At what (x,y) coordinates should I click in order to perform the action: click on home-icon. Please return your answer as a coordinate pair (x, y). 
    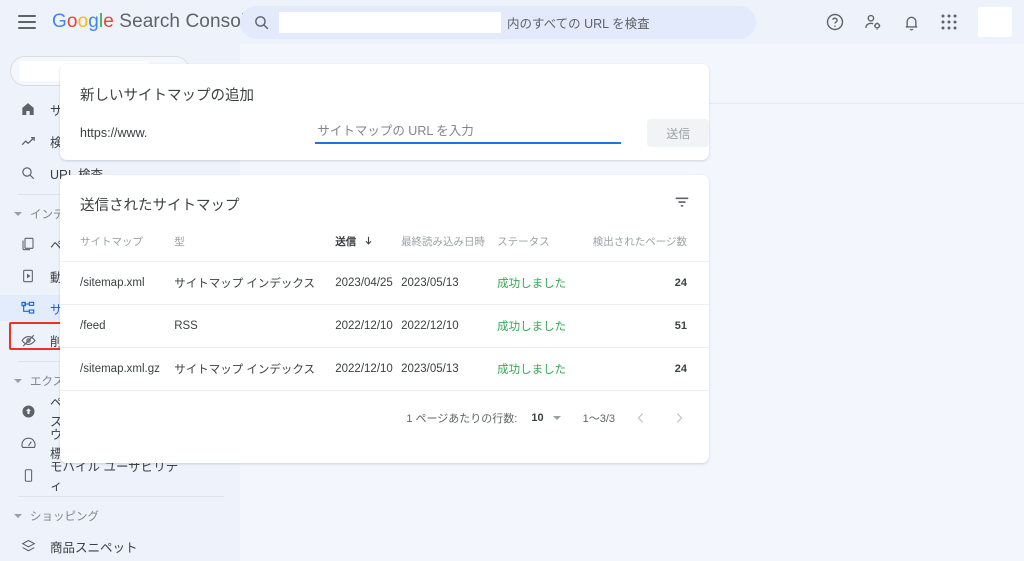
    Looking at the image, I should click on (28, 109).